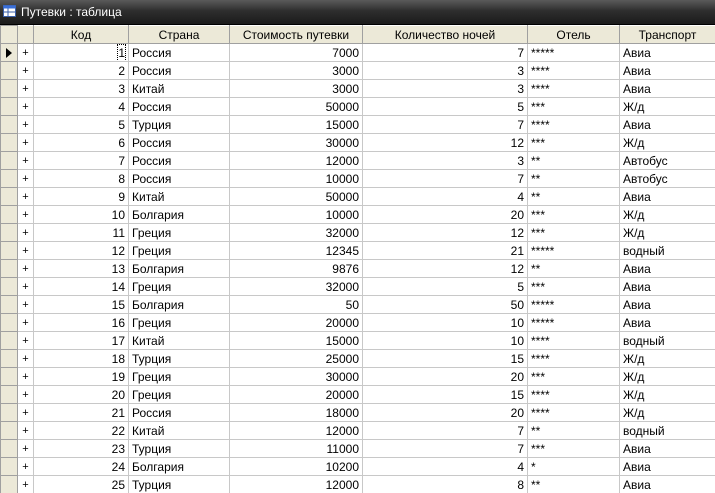 This screenshot has width=715, height=493. I want to click on table-row: +7 Россия 12000 3 ** Автобус, so click(357, 160).